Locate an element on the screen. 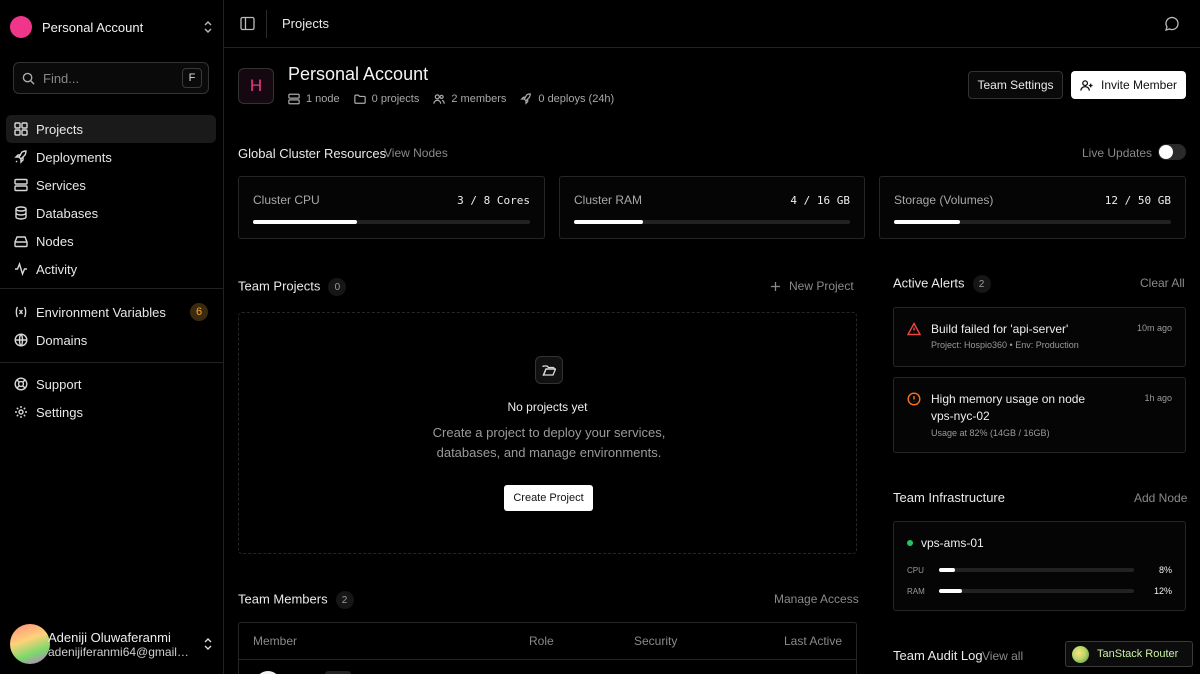 This screenshot has width=1200, height=674. team-settings-button: Team Settings is located at coordinates (1015, 85).